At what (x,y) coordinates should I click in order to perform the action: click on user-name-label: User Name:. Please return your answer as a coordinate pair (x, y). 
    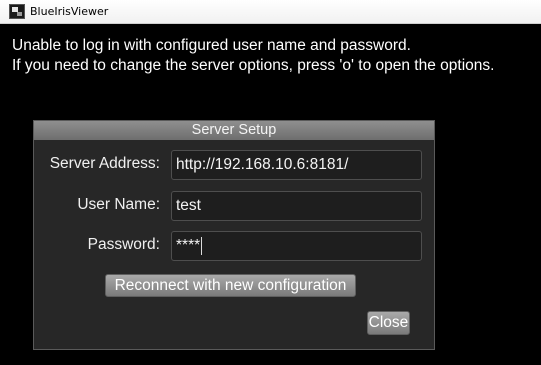
    Looking at the image, I should click on (118, 204).